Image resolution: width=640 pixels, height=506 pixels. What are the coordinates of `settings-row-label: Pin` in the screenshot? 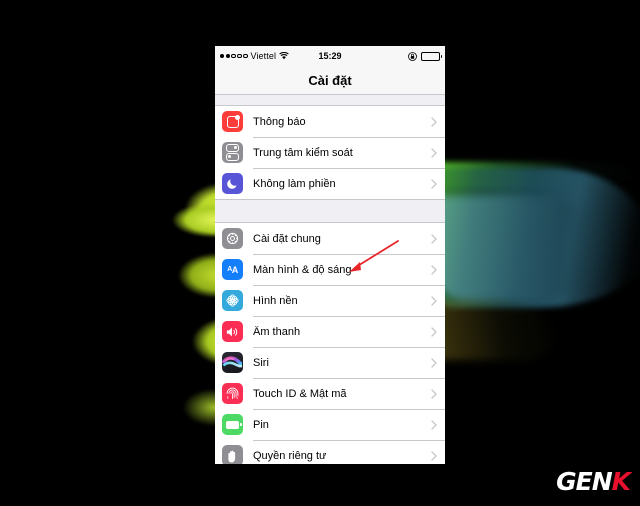 It's located at (261, 424).